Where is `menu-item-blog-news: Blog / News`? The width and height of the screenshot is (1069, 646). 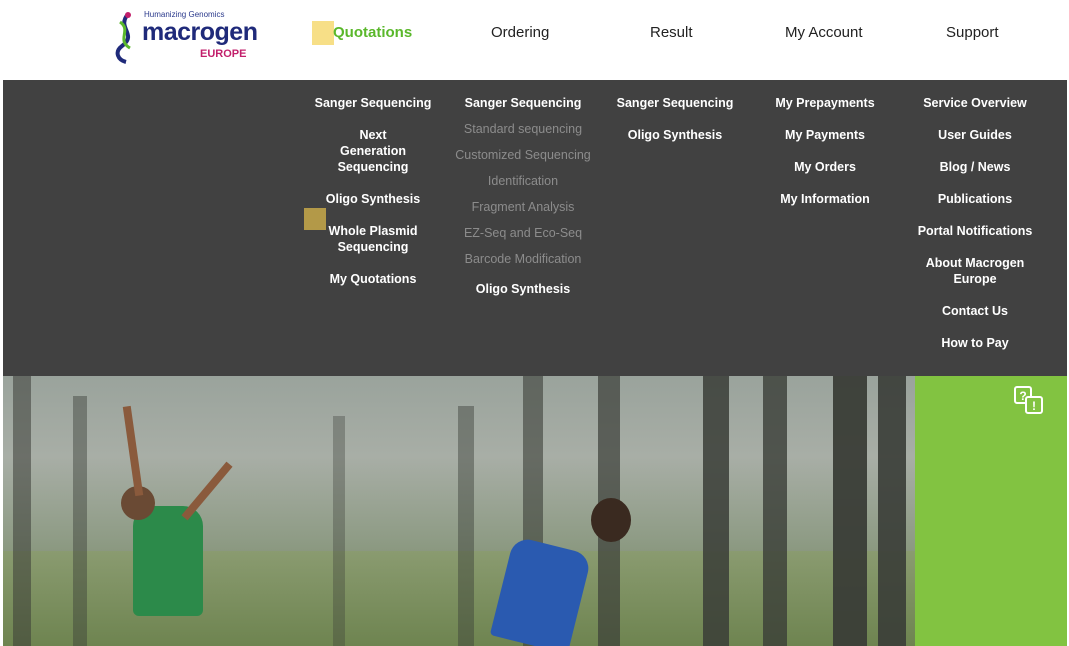 menu-item-blog-news: Blog / News is located at coordinates (975, 167).